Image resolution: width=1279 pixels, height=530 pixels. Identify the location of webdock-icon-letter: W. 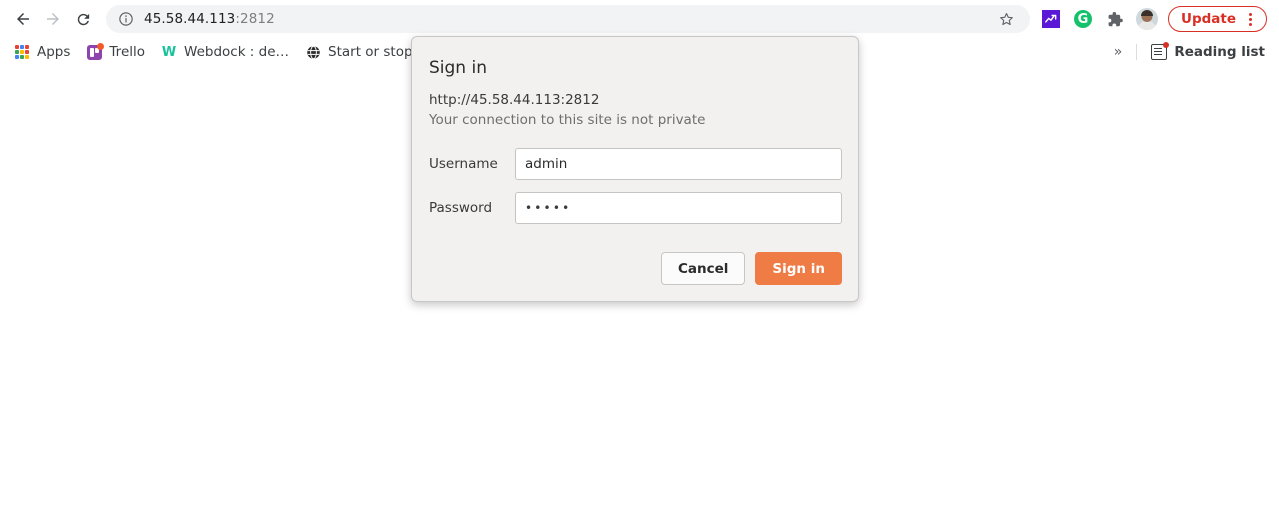
(169, 52).